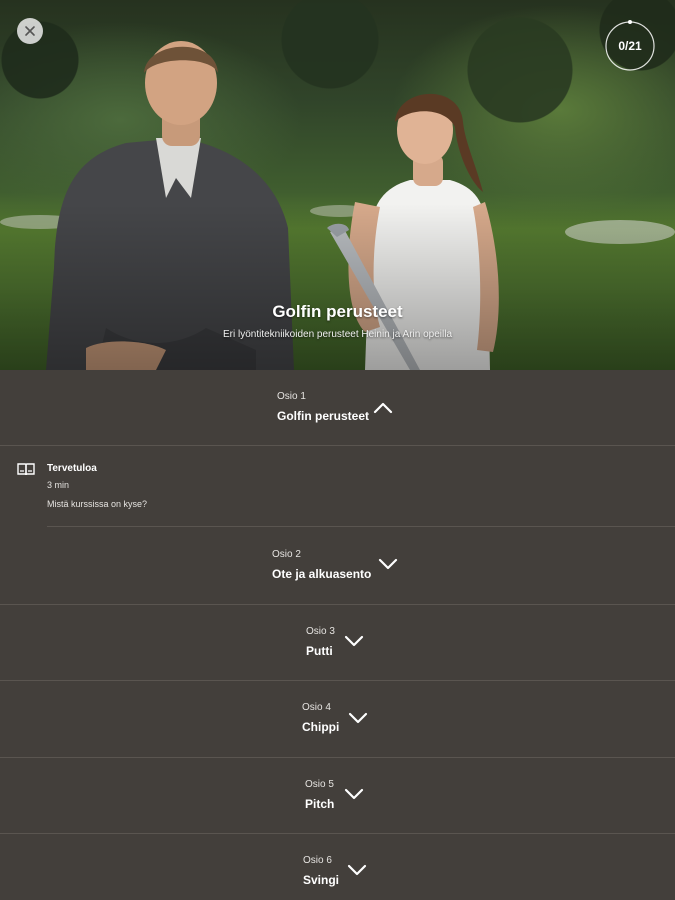  What do you see at coordinates (337, 311) in the screenshot?
I see `course-title: Golfin perusteet` at bounding box center [337, 311].